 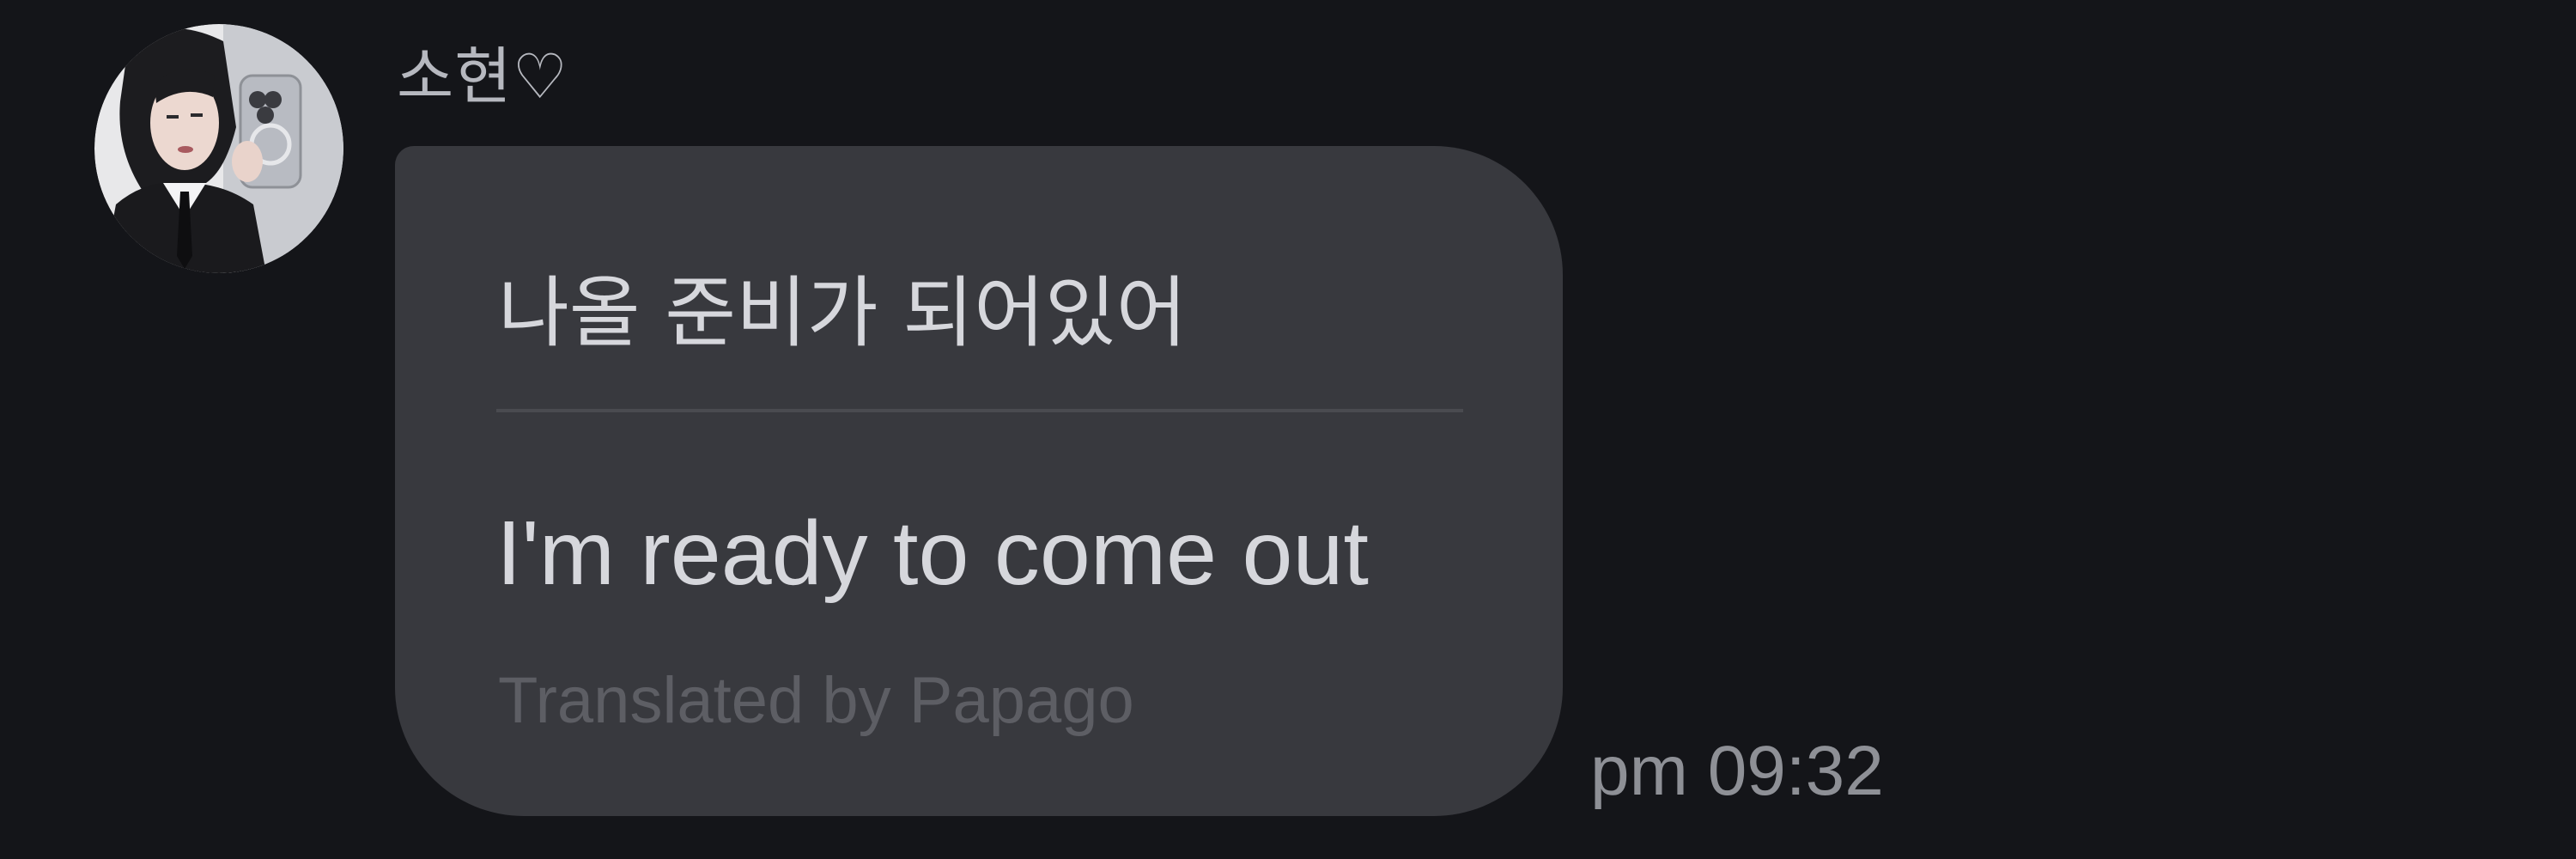 What do you see at coordinates (483, 77) in the screenshot?
I see `sender-name: 소현♡` at bounding box center [483, 77].